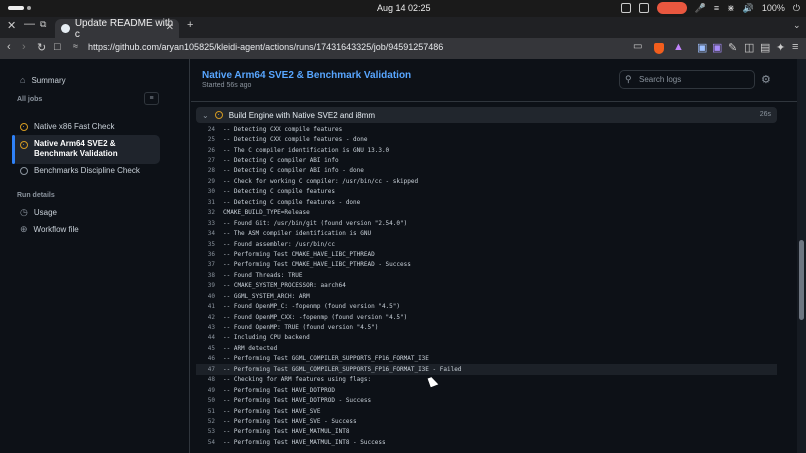 Image resolution: width=806 pixels, height=453 pixels. What do you see at coordinates (29, 8) in the screenshot?
I see `workspace-dot` at bounding box center [29, 8].